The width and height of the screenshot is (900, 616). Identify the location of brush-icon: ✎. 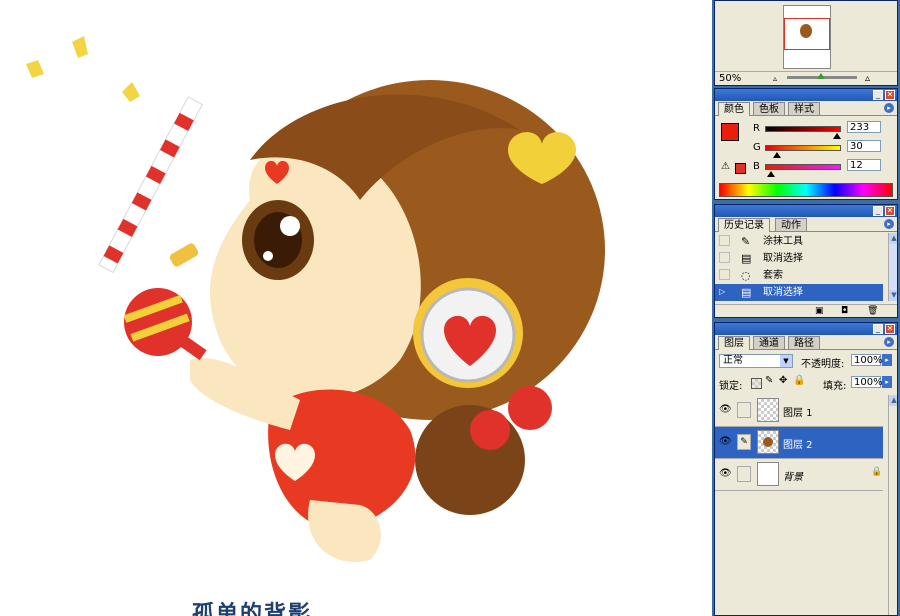
(744, 442).